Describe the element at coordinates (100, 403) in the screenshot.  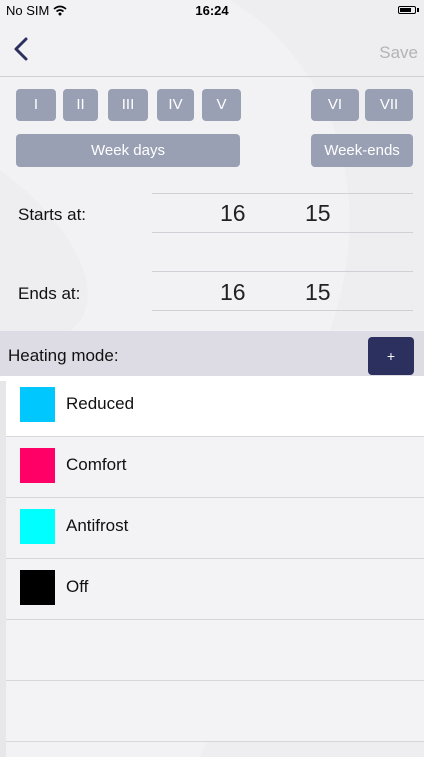
I see `mode-label: Reduced` at that location.